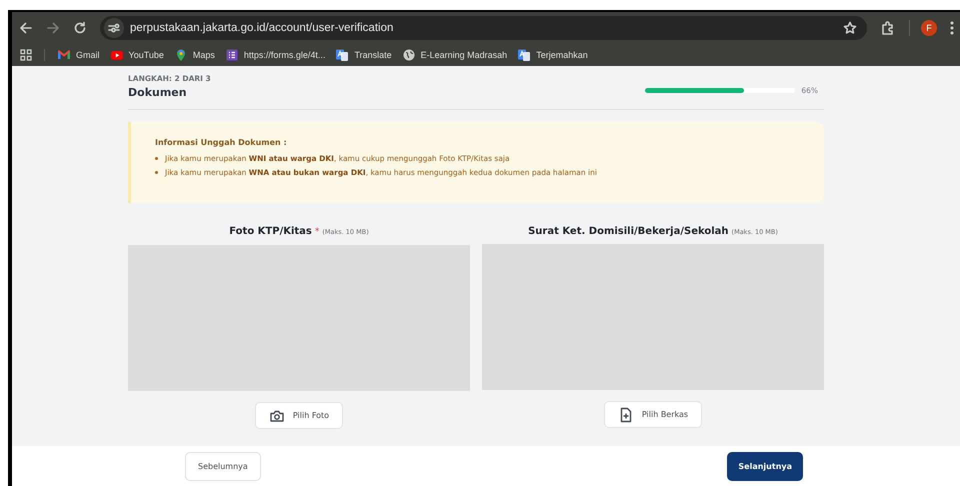 This screenshot has height=486, width=960. Describe the element at coordinates (628, 231) in the screenshot. I see `upload-title: Surat Ket. Domisili/Bekerja/Sekolah` at that location.